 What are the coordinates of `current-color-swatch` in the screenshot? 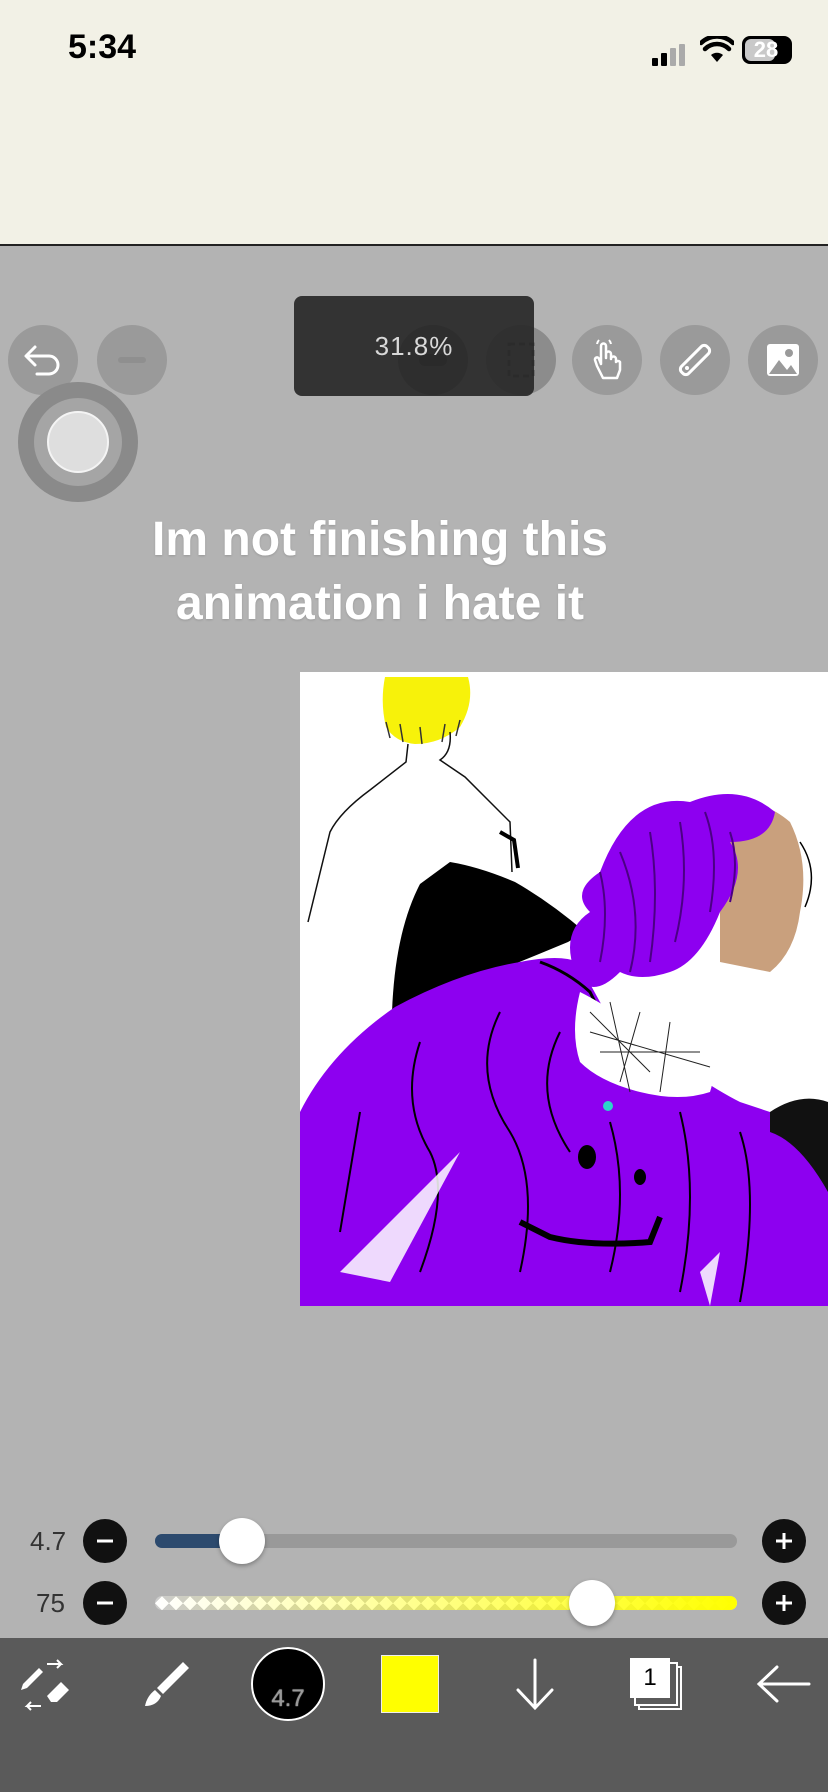 It's located at (410, 1684).